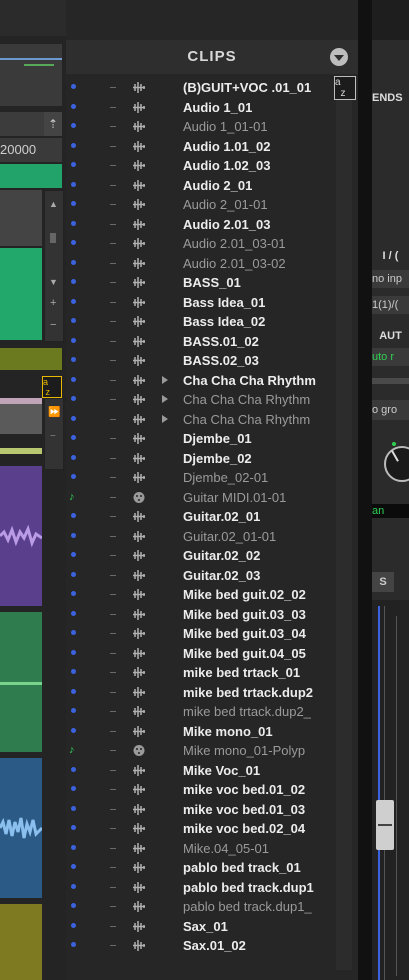 The width and height of the screenshot is (409, 980). I want to click on clip-row: Djembe_01, so click(201, 439).